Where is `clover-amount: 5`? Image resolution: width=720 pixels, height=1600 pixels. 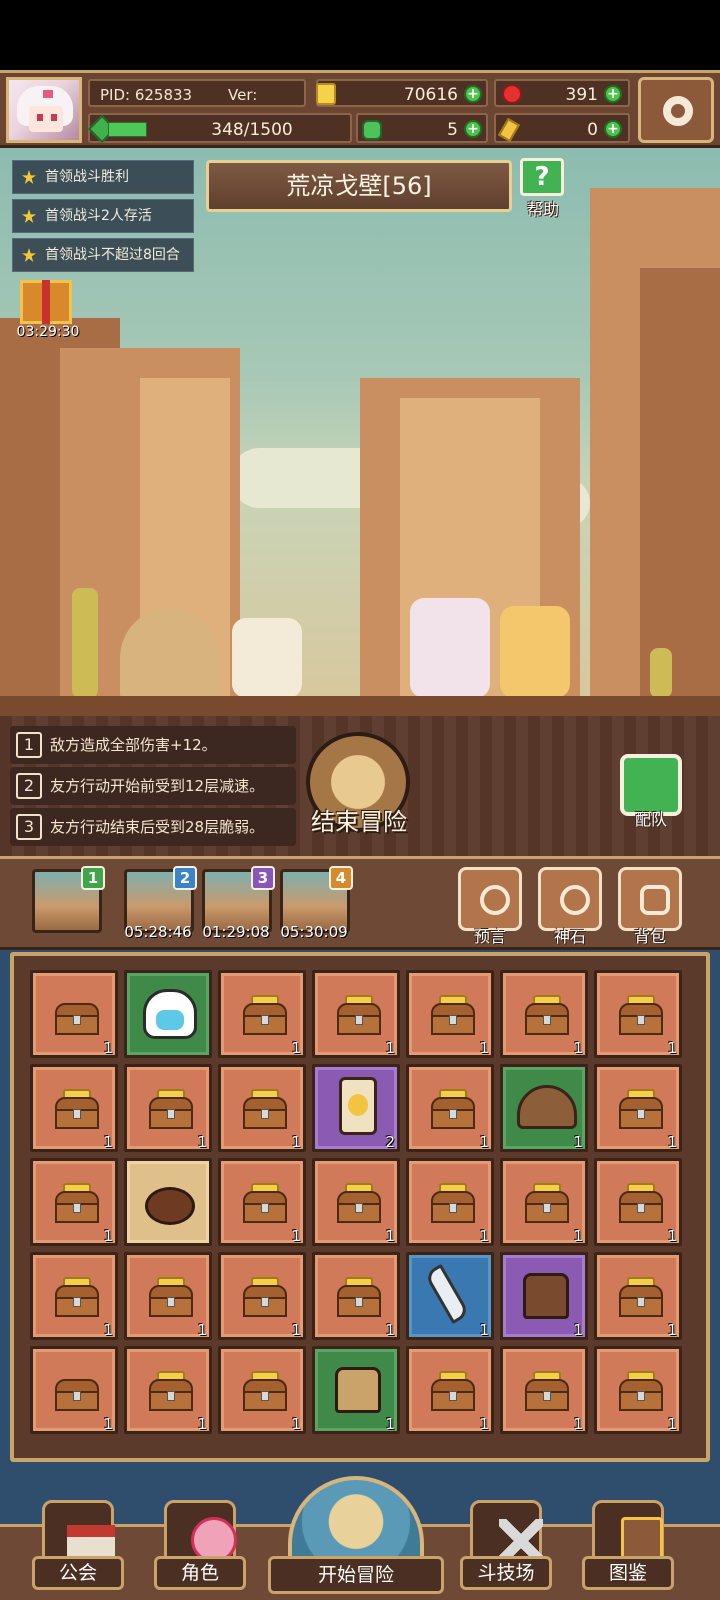 clover-amount: 5 is located at coordinates (452, 130).